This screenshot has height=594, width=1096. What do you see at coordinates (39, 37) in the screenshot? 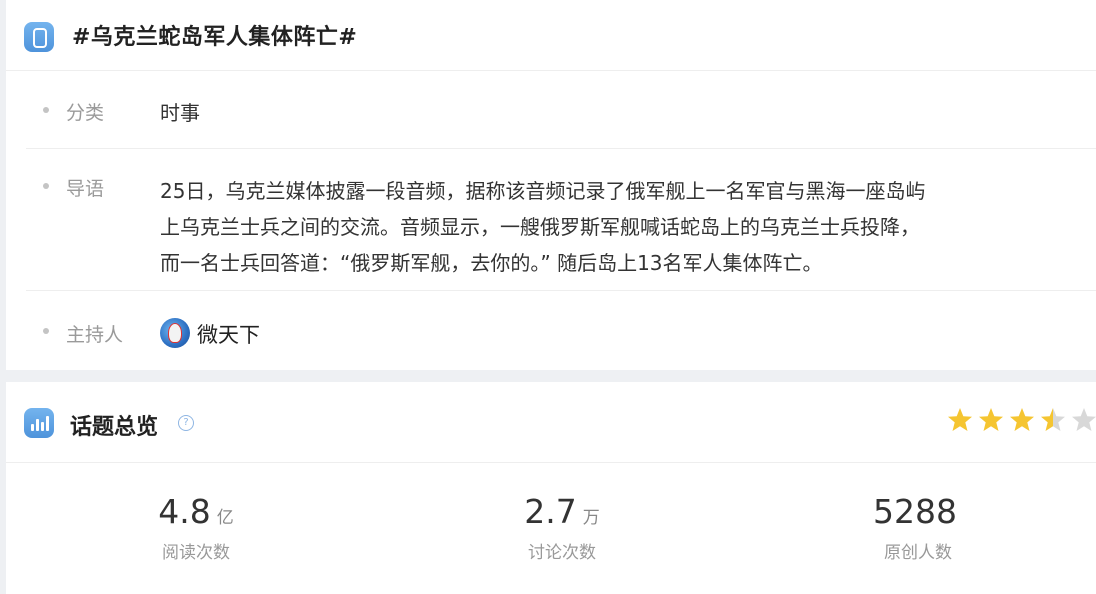
I see `topic-hash-icon` at bounding box center [39, 37].